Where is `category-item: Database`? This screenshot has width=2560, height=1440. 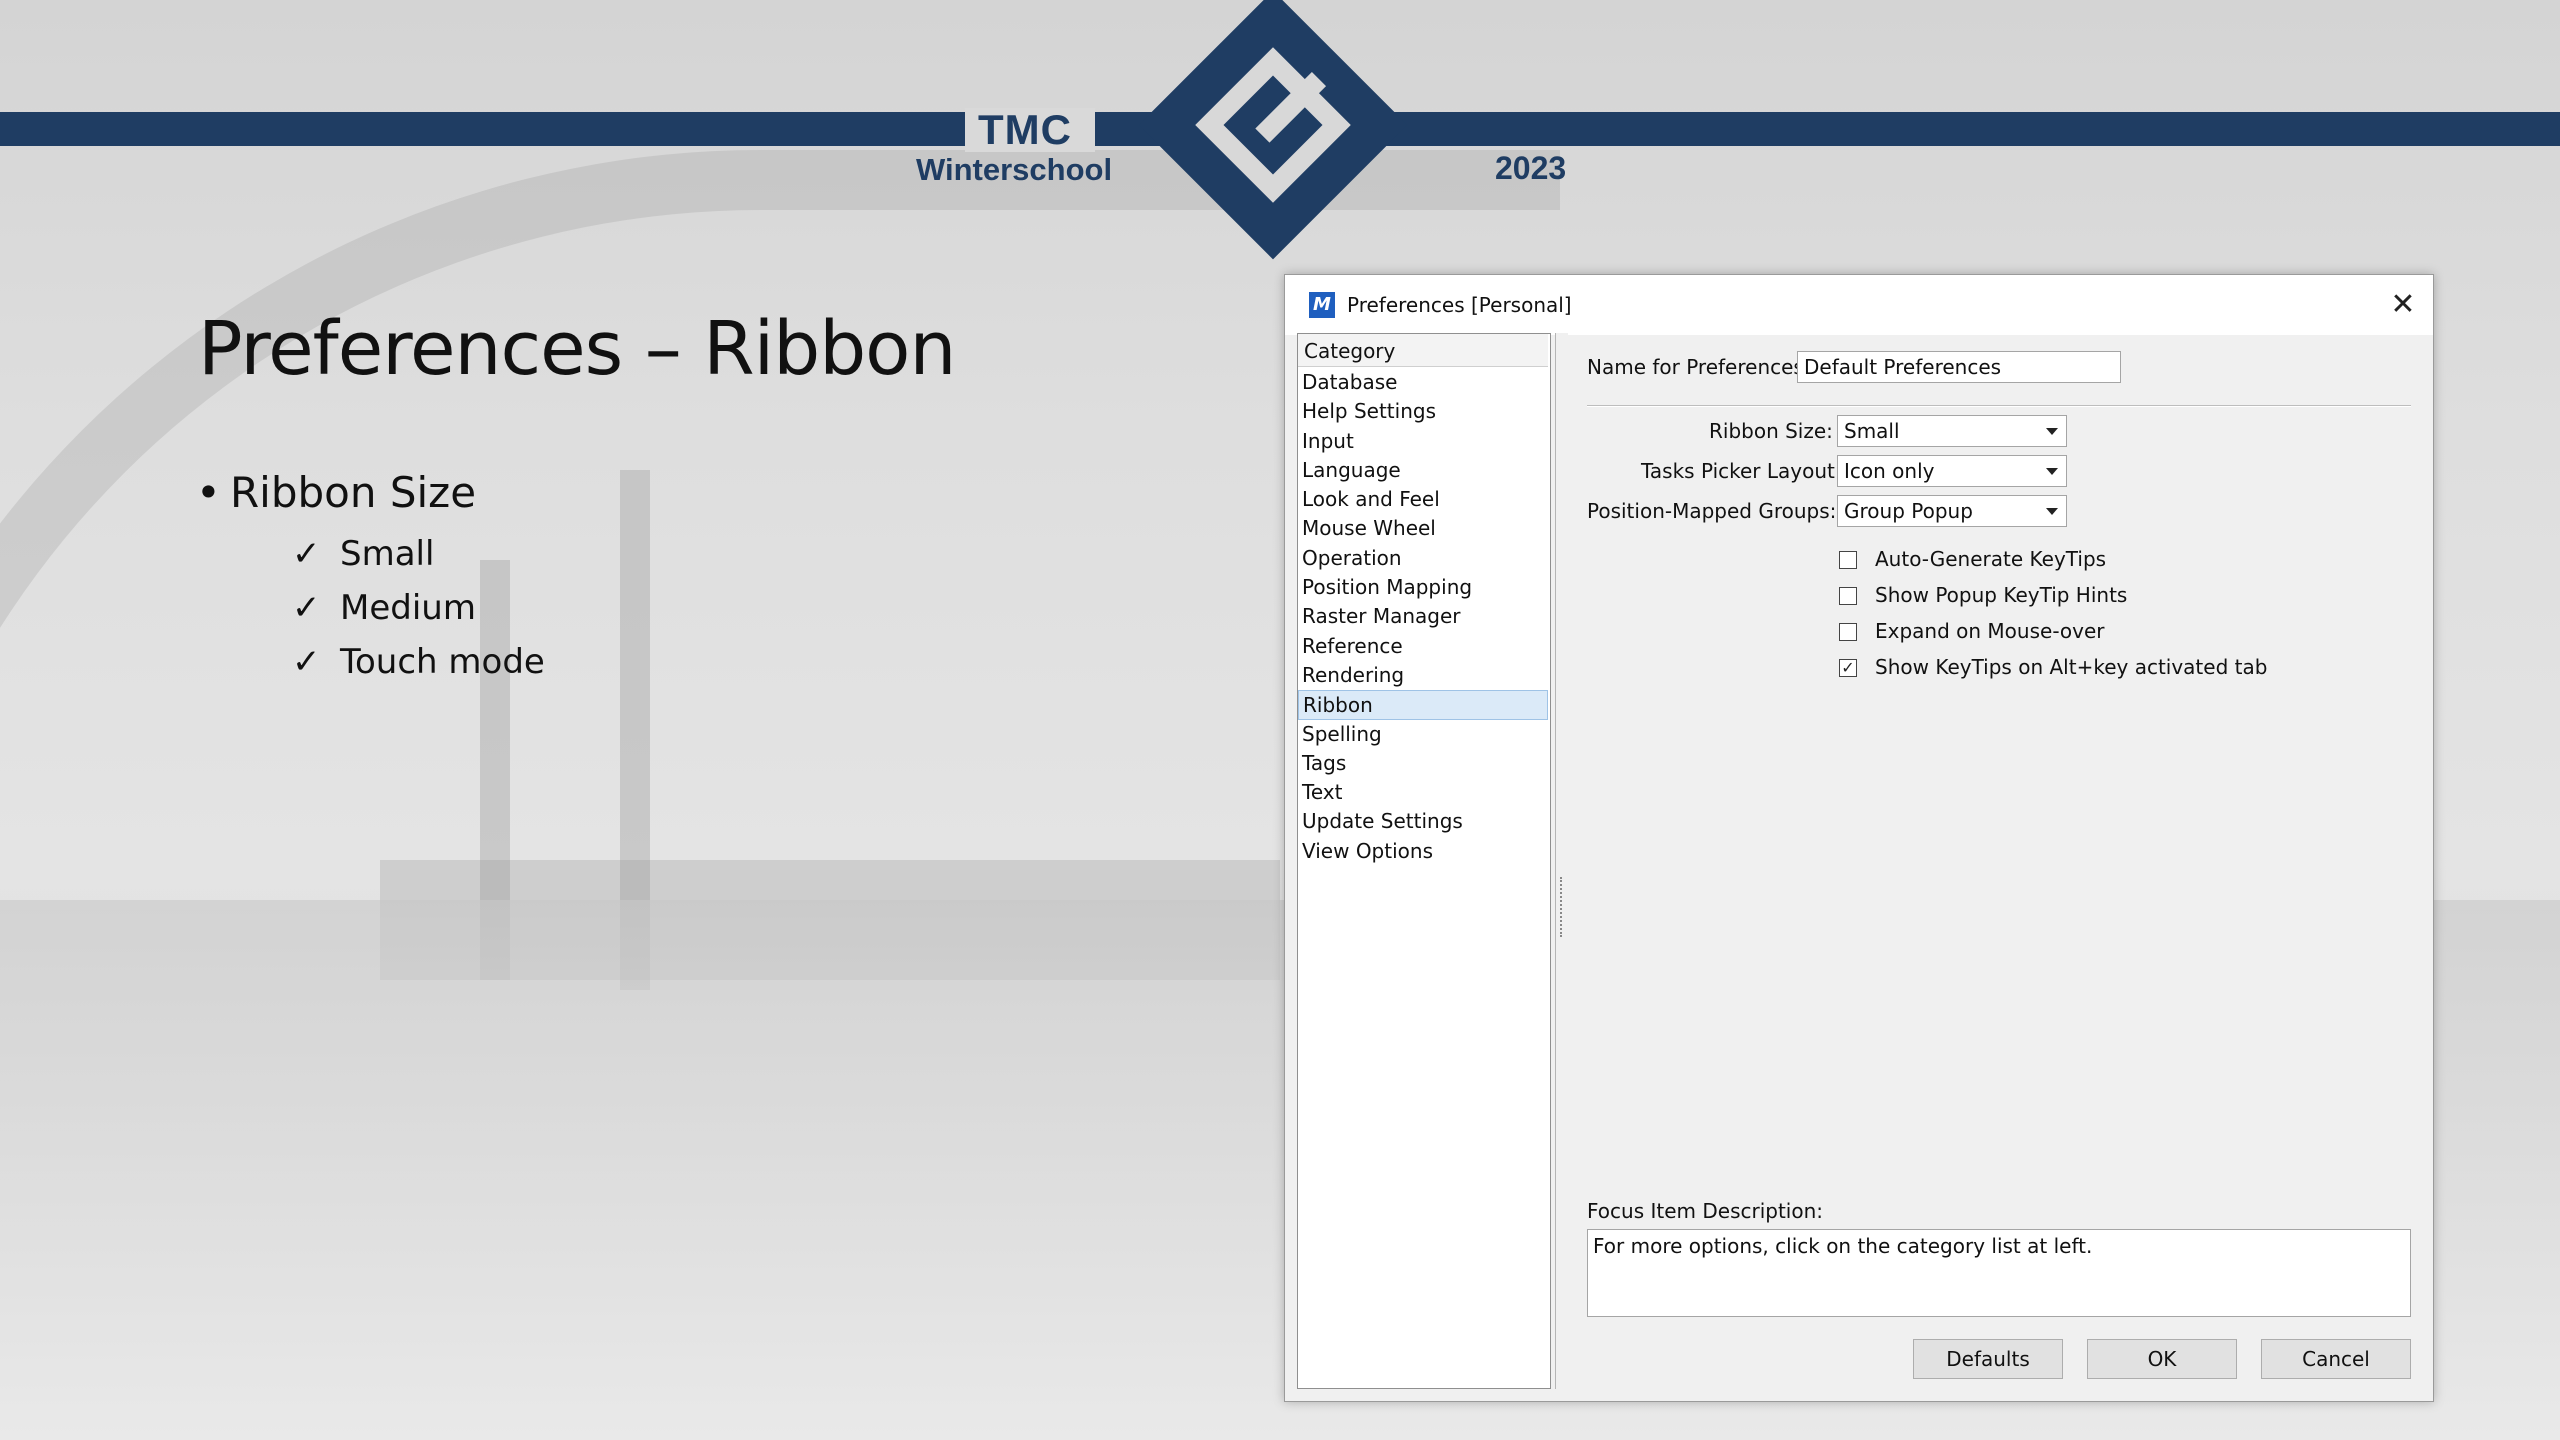
category-item: Database is located at coordinates (1423, 382).